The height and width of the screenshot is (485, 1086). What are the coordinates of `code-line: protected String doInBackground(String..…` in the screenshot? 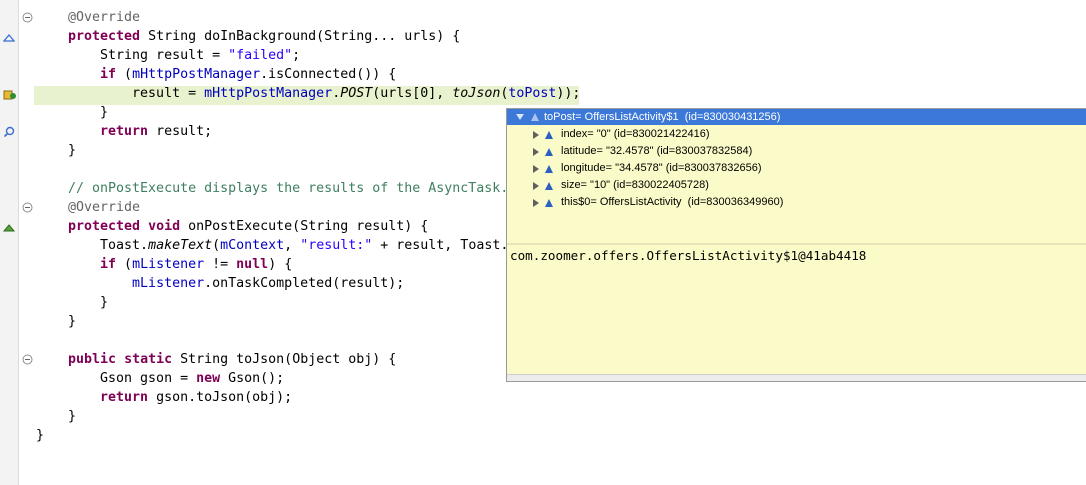 It's located at (264, 36).